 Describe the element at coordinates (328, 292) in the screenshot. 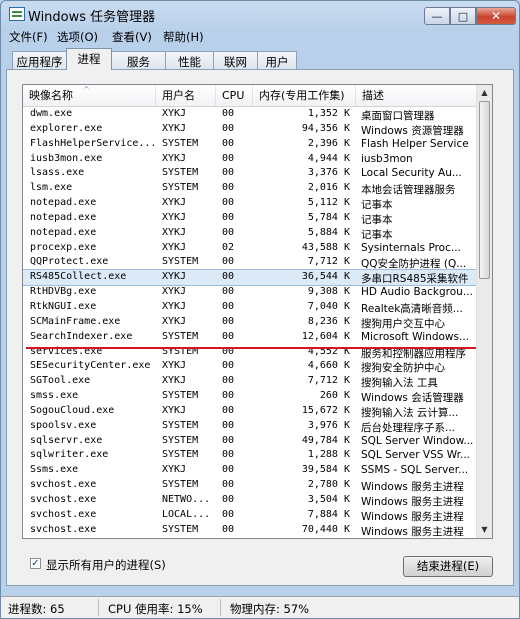

I see `process-memory: 9,308 K` at that location.